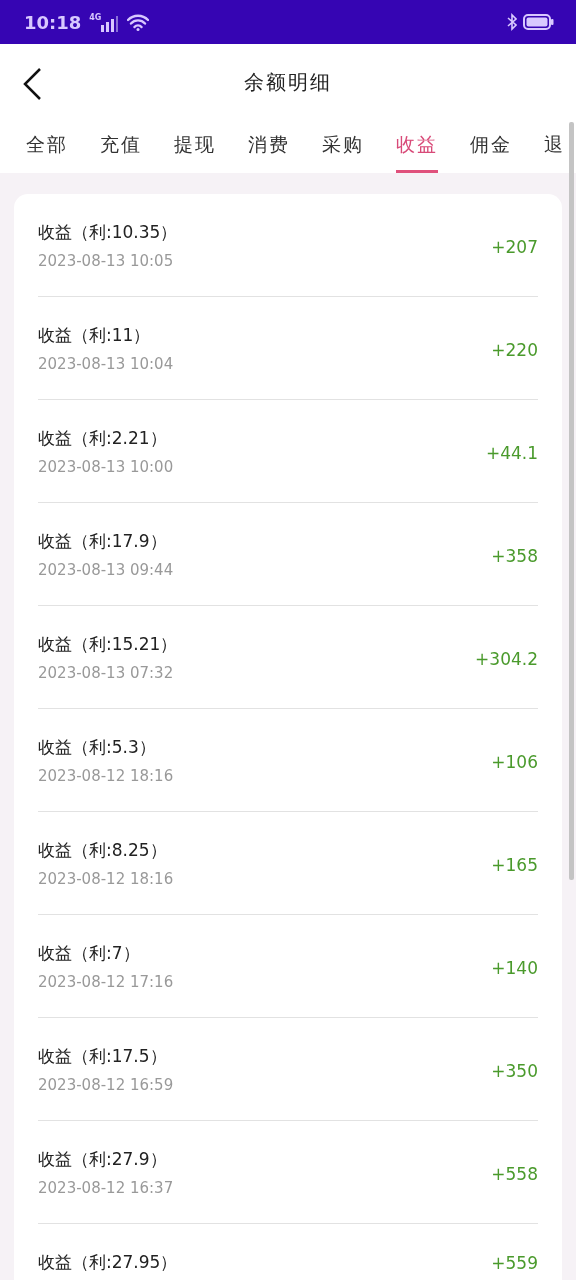  What do you see at coordinates (108, 232) in the screenshot?
I see `record-title: 收益（利:10.35）` at bounding box center [108, 232].